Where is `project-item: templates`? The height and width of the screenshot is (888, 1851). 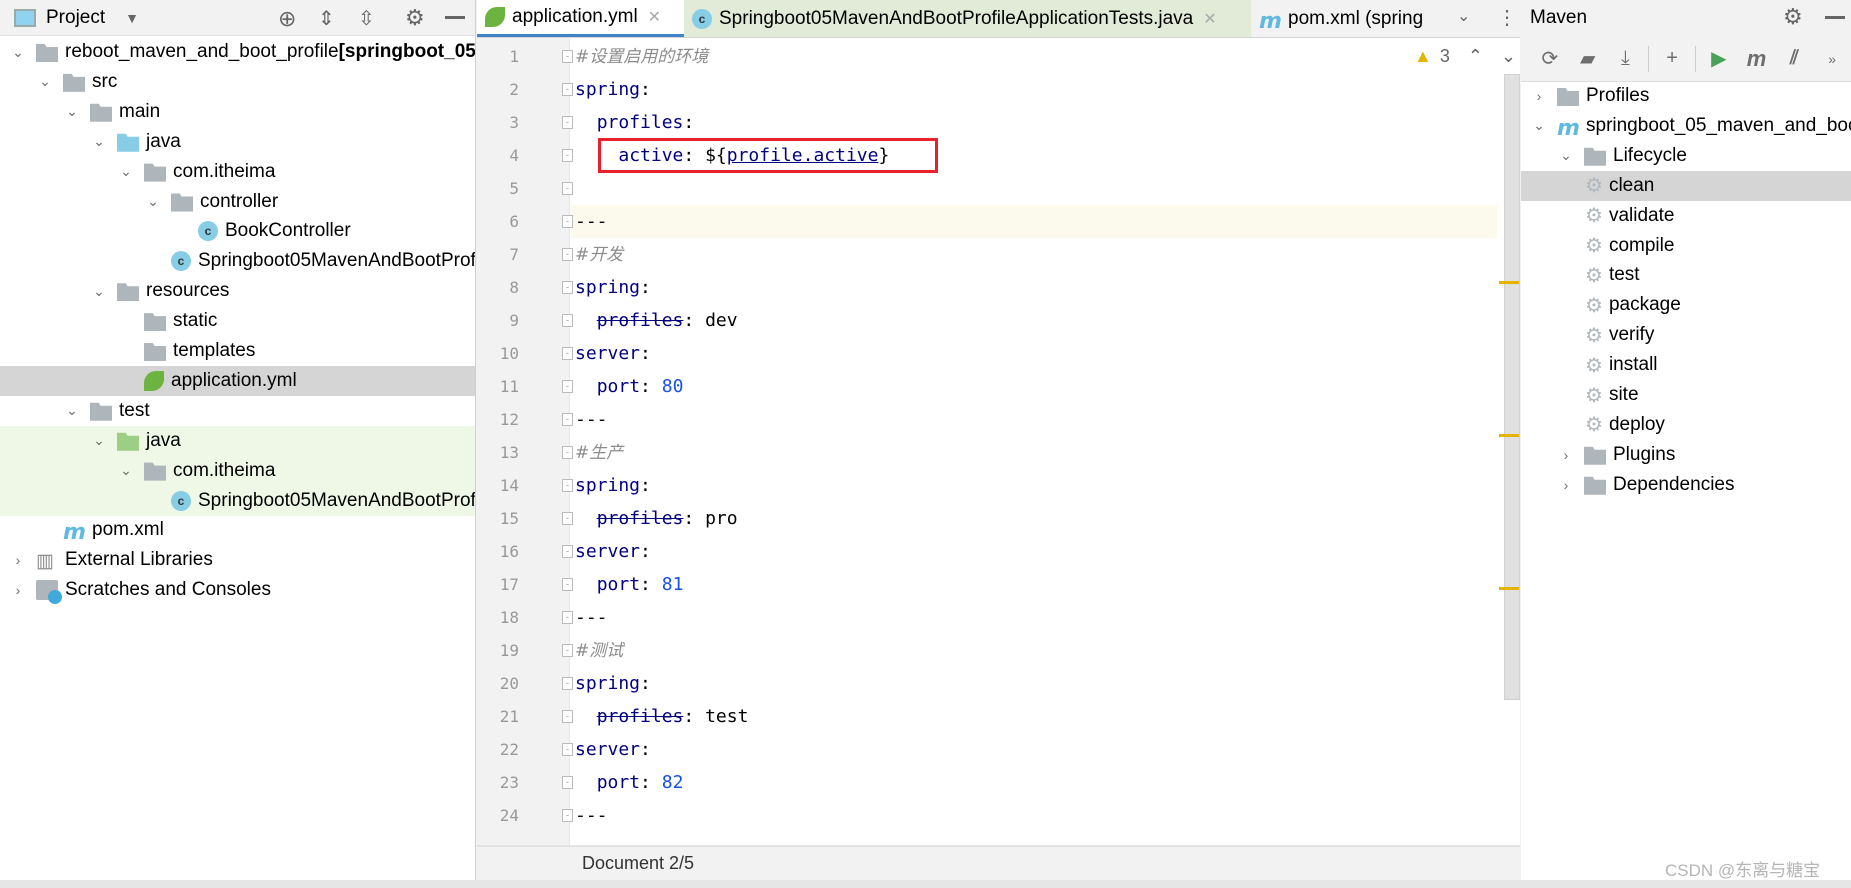 project-item: templates is located at coordinates (237, 351).